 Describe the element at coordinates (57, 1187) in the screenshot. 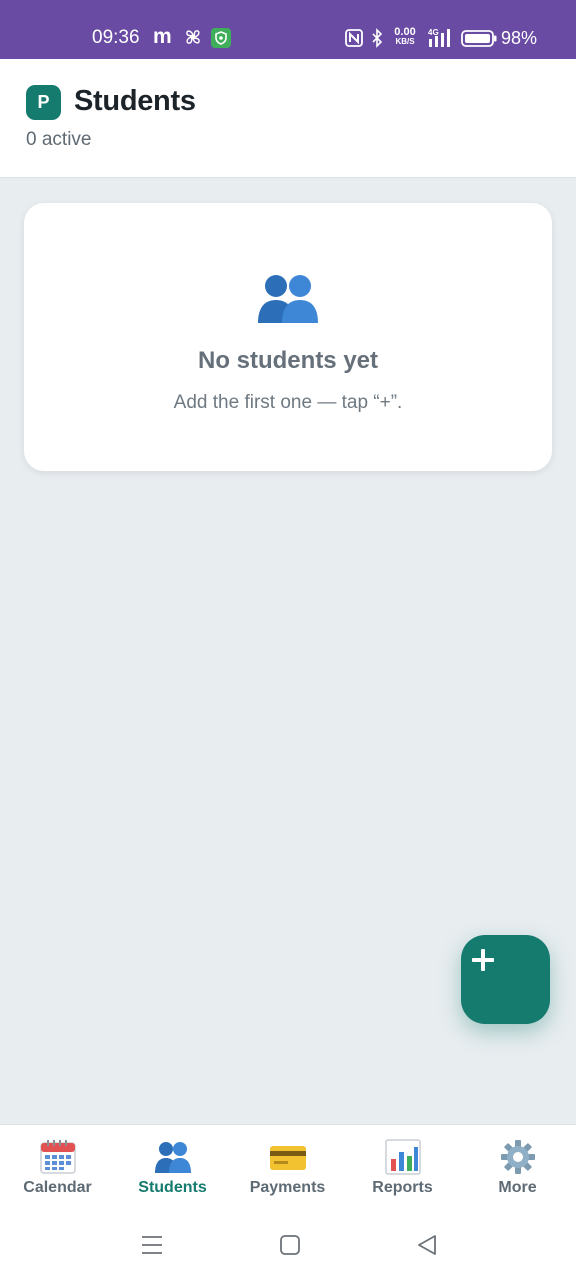

I see `nav-label-calendar: Calendar` at that location.